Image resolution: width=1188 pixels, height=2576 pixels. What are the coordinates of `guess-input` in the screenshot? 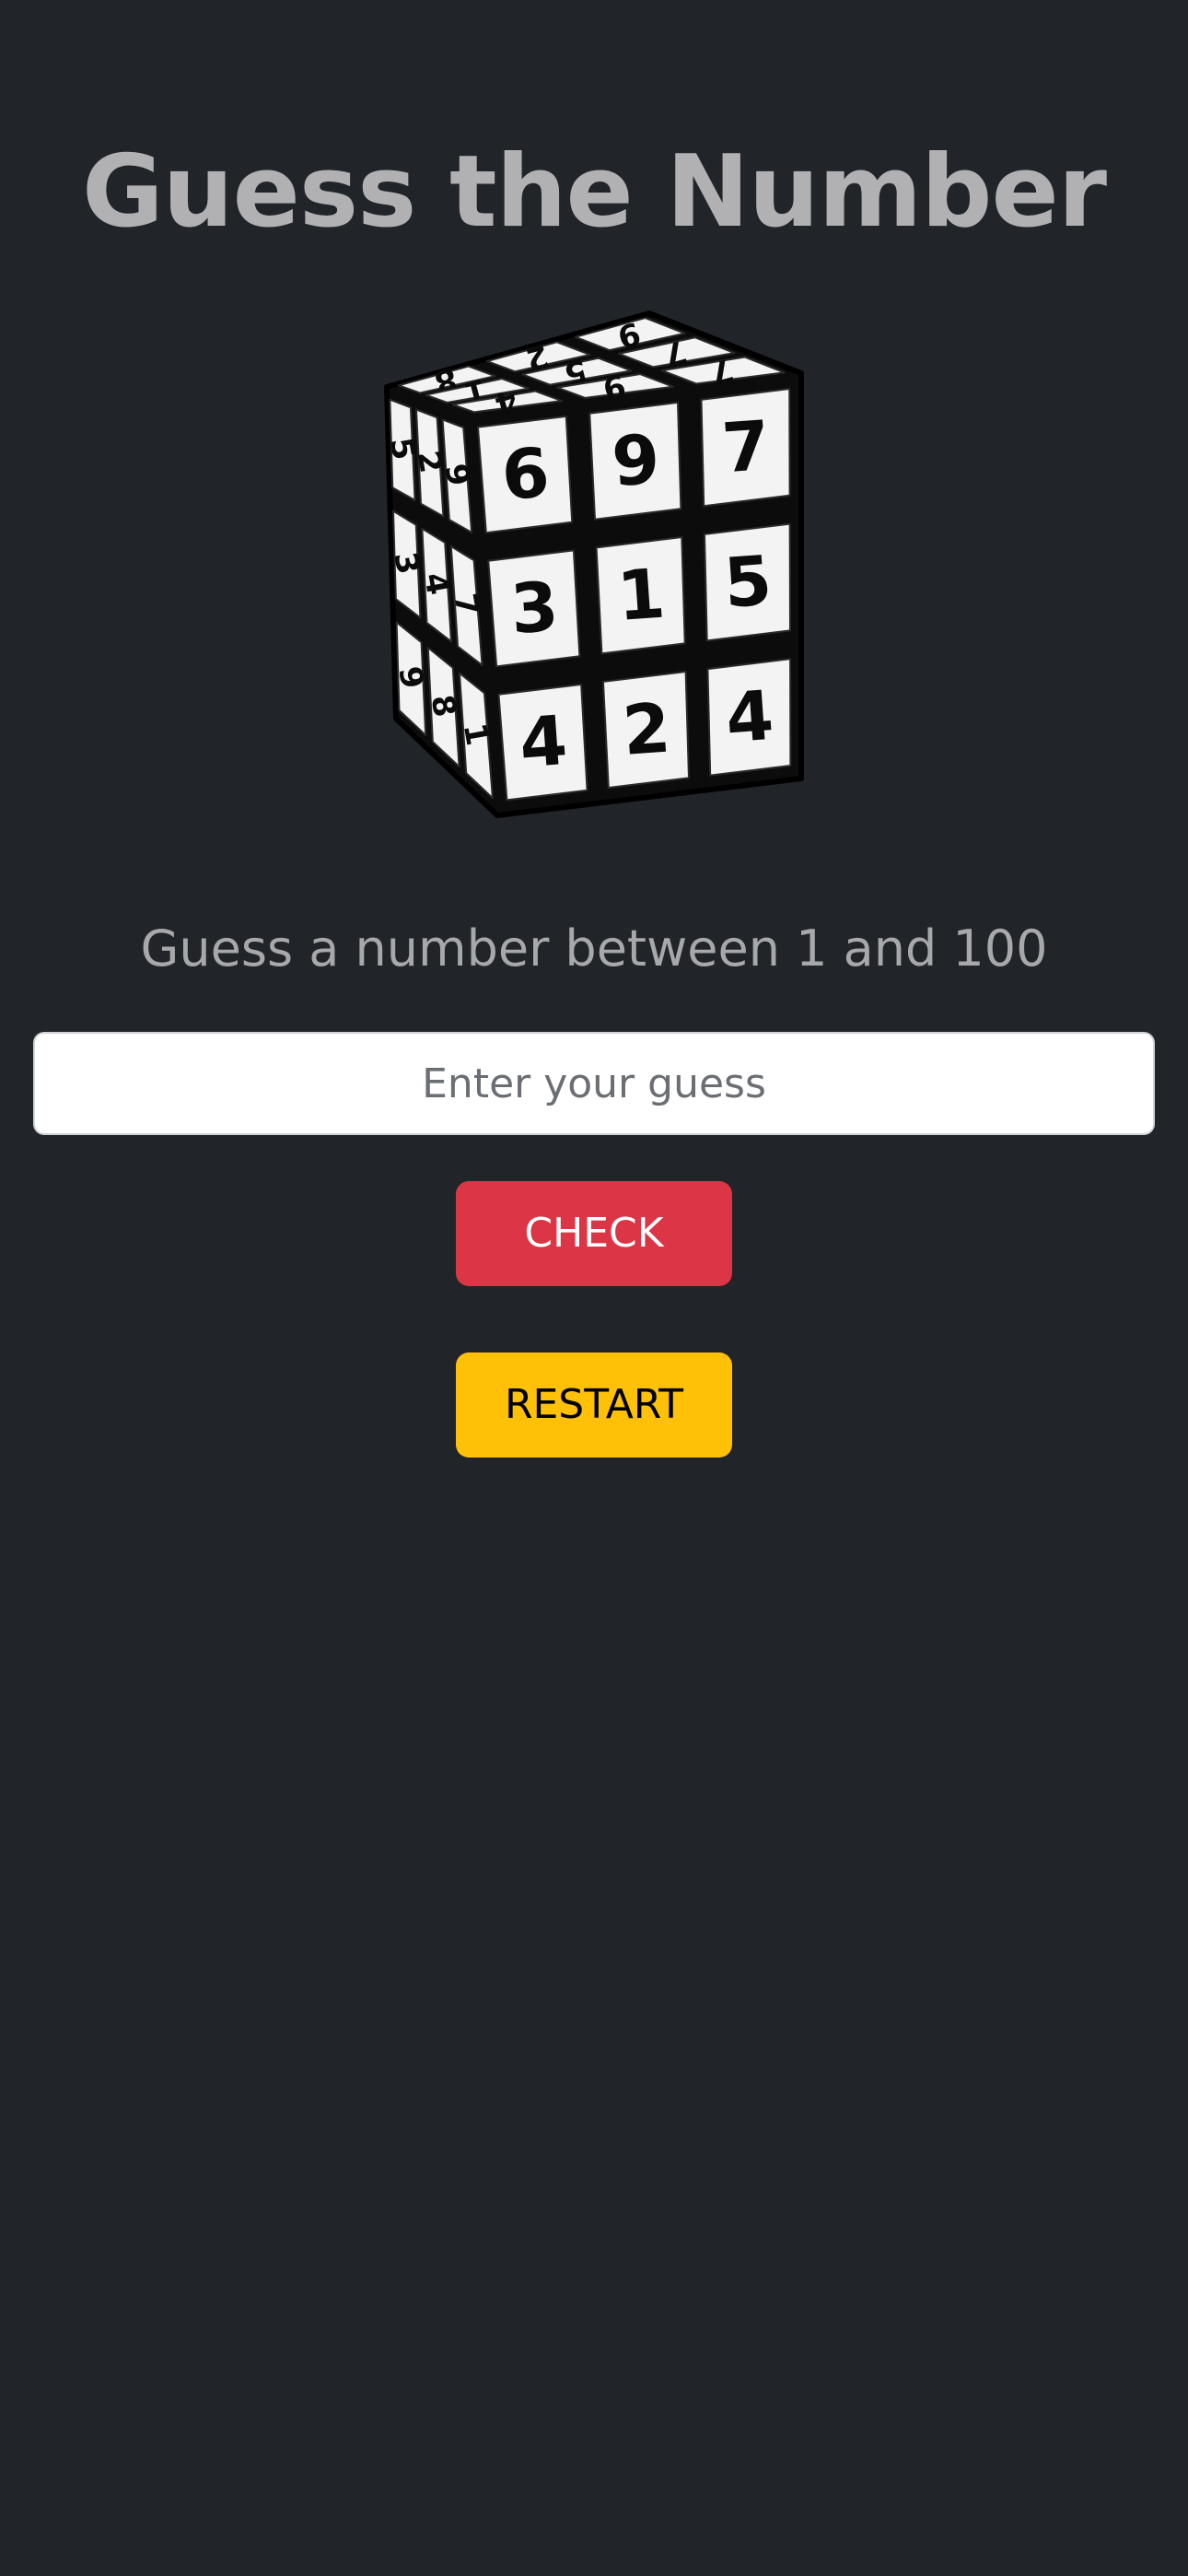 It's located at (594, 1083).